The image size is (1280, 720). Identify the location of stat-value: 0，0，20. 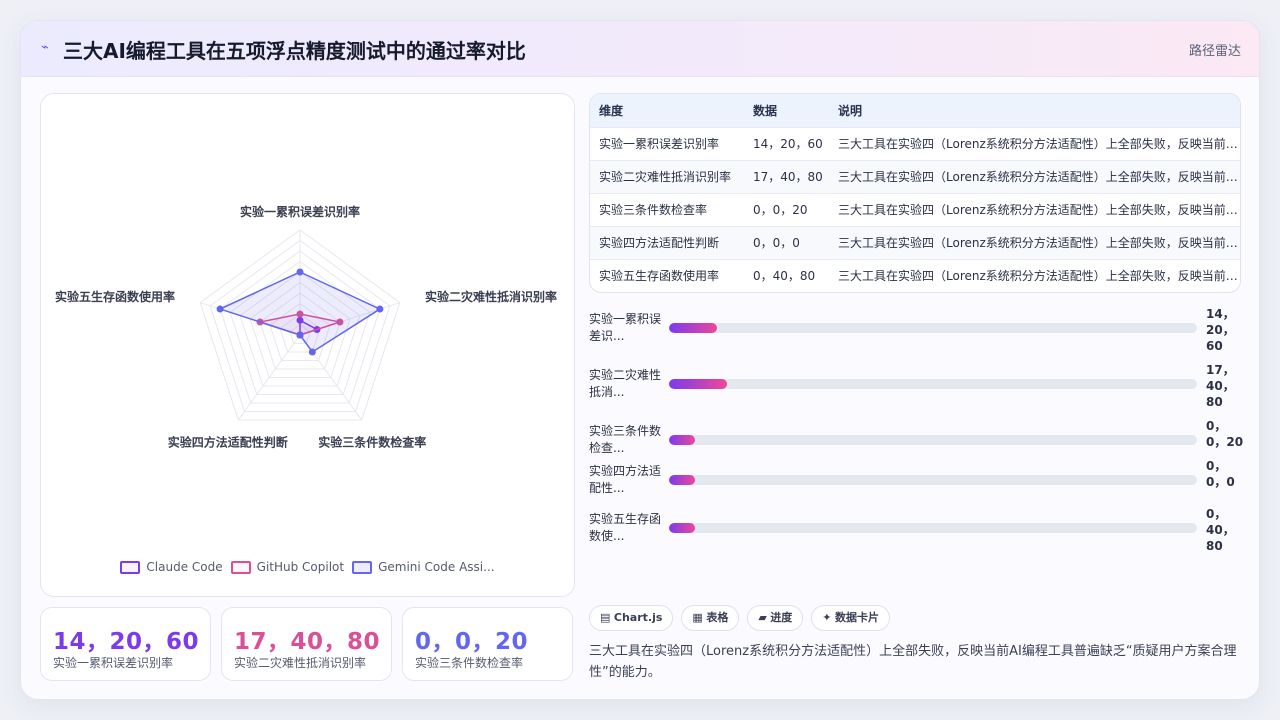
(472, 642).